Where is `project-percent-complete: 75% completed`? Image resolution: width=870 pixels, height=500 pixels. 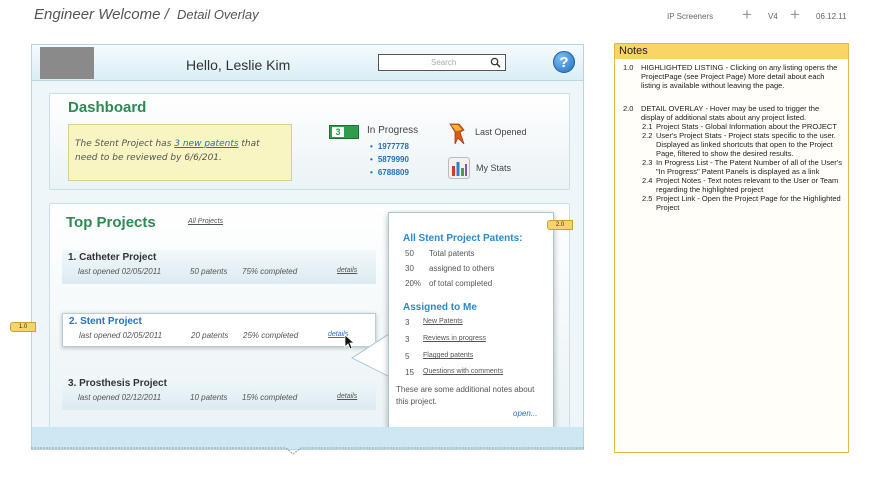
project-percent-complete: 75% completed is located at coordinates (270, 271).